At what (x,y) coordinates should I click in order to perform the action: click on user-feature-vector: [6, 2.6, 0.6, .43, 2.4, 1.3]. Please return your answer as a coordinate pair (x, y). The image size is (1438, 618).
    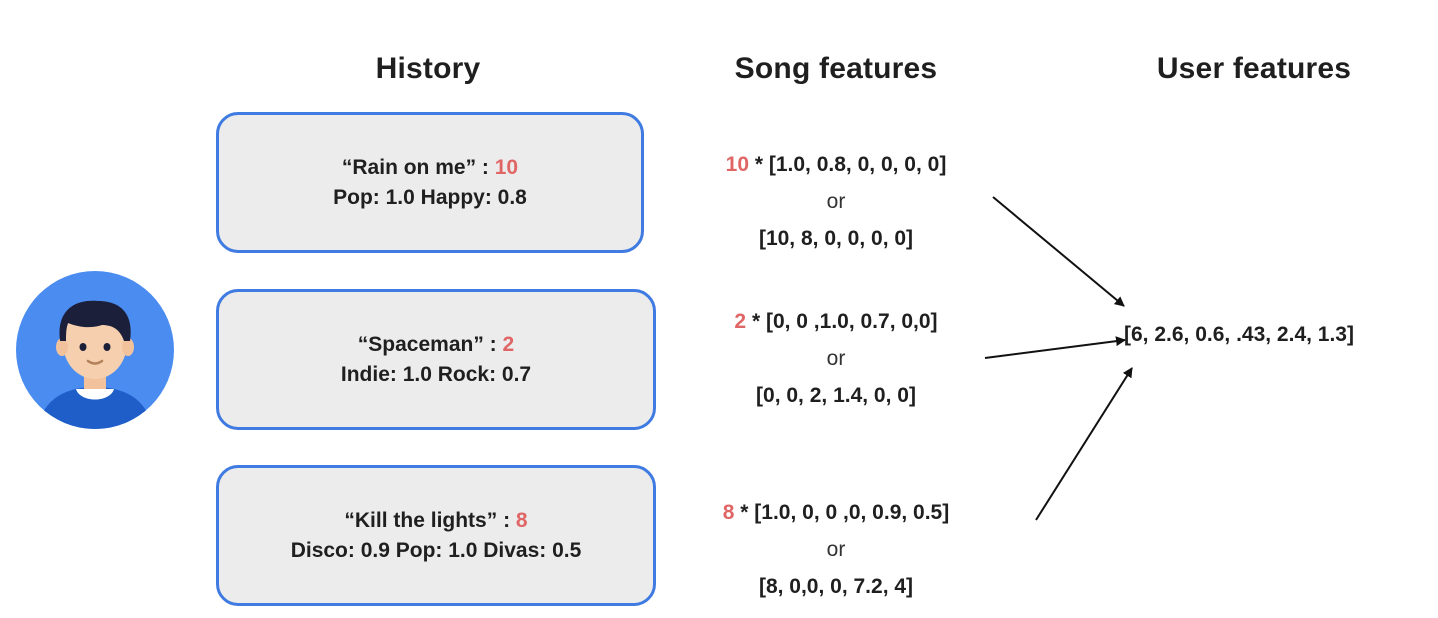
    Looking at the image, I should click on (1239, 334).